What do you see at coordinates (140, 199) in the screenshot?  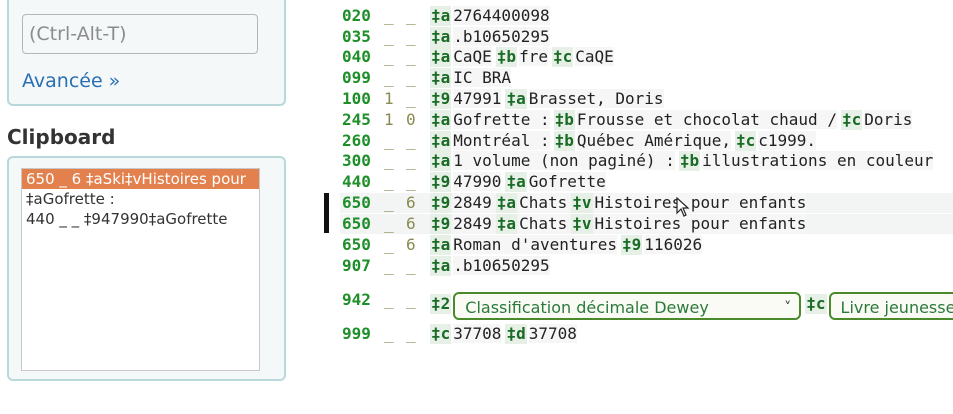 I see `clipboard-item: ‡aGofrette :` at bounding box center [140, 199].